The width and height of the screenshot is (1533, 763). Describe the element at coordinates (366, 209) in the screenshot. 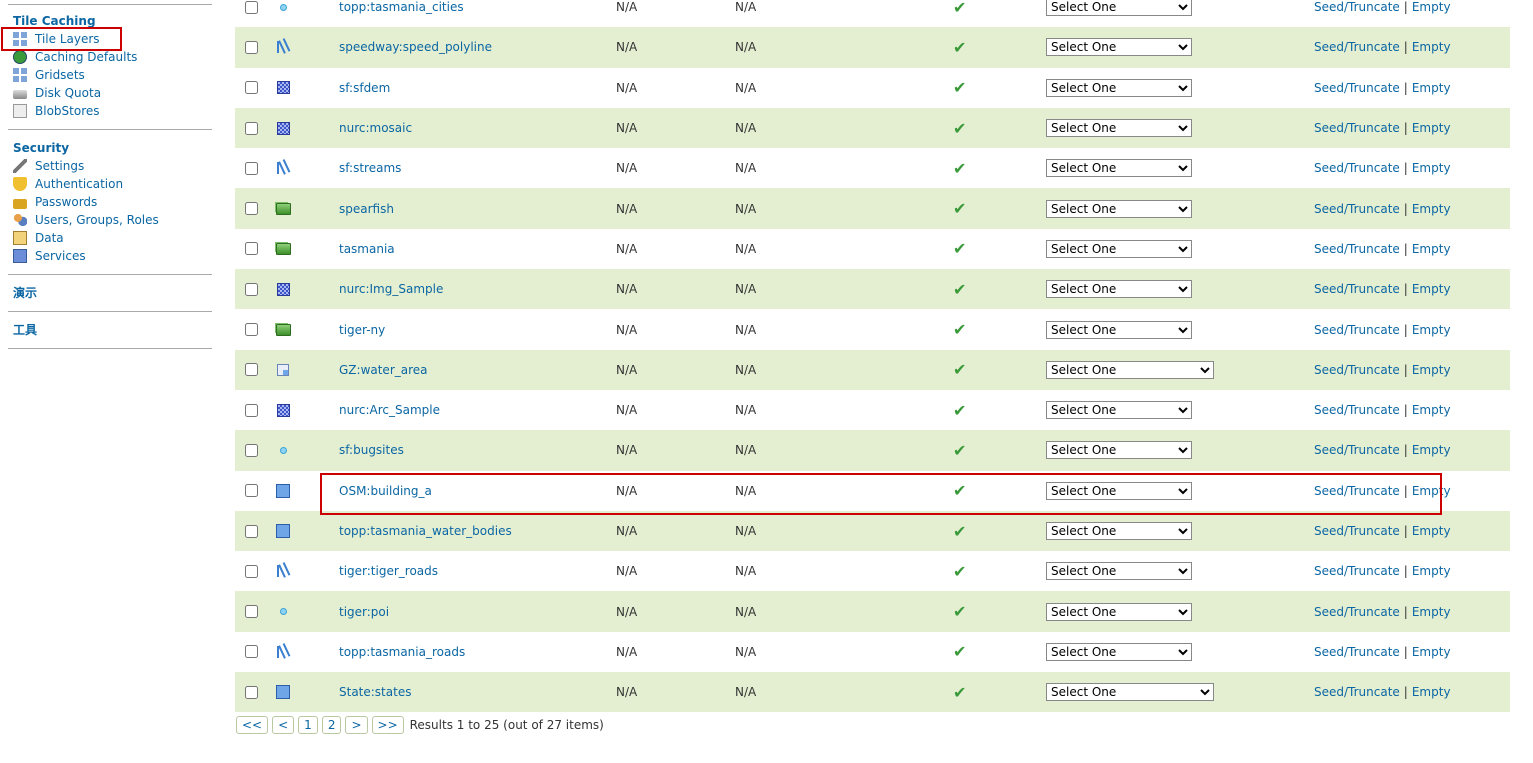

I see `layer-name-link: spearfish` at that location.